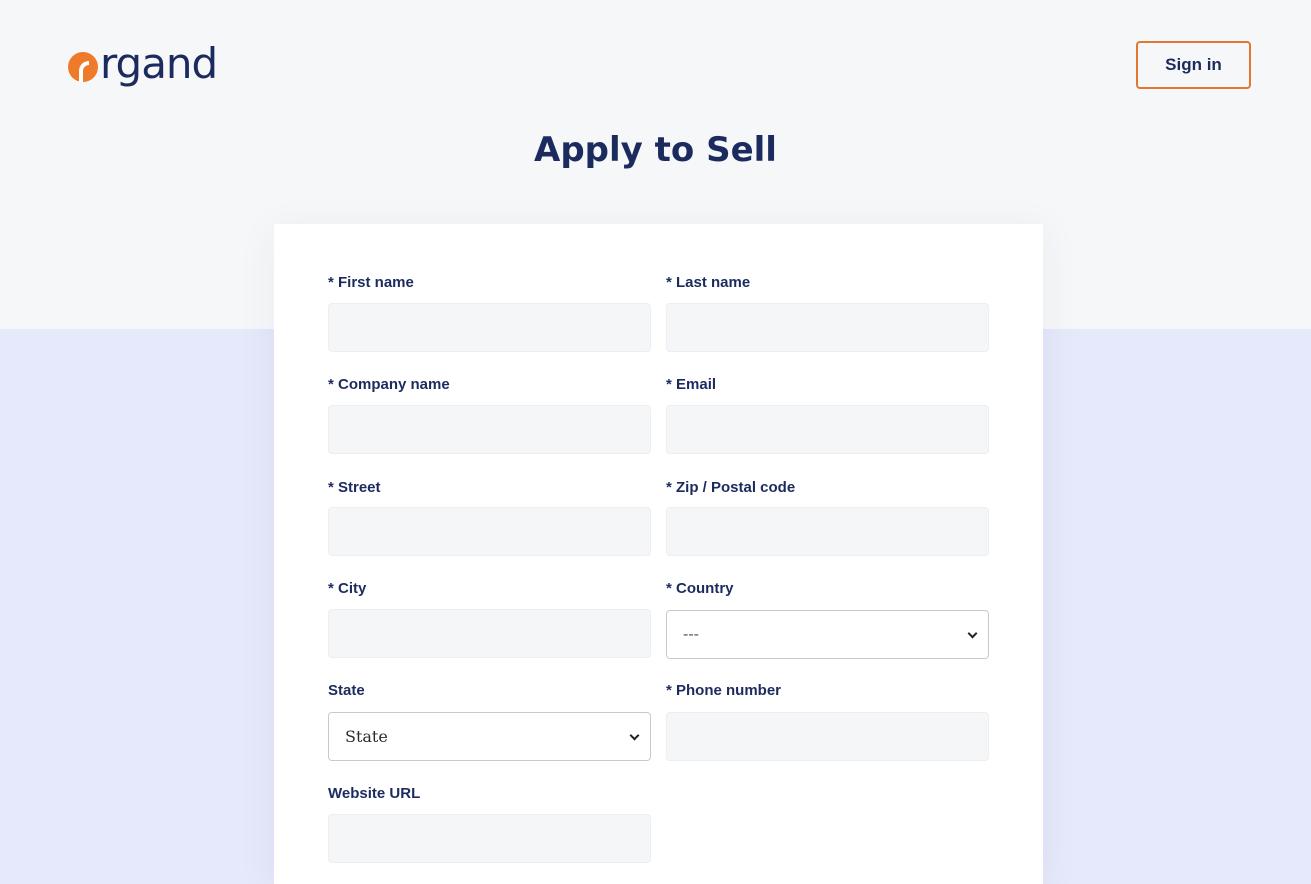 Image resolution: width=1311 pixels, height=884 pixels. I want to click on city-input, so click(489, 633).